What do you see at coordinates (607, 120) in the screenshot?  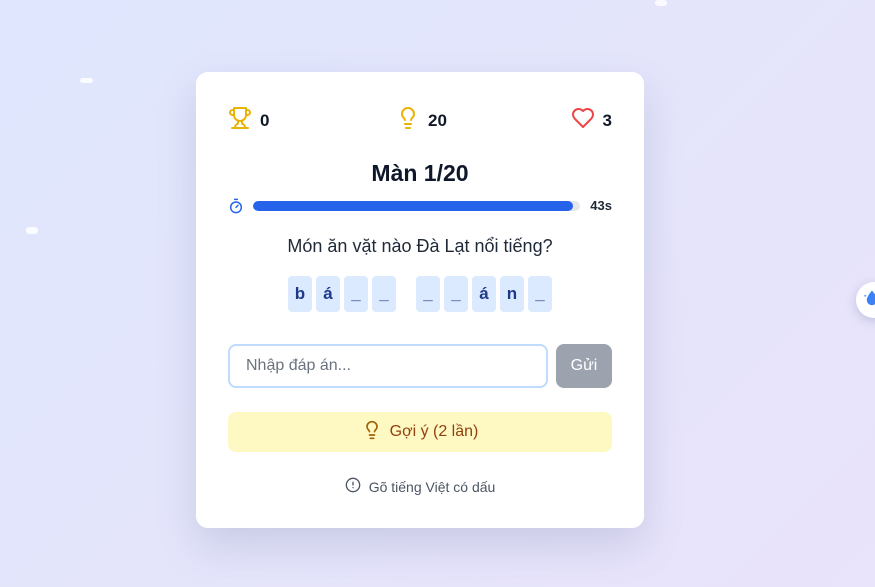 I see `lives-value: 3` at bounding box center [607, 120].